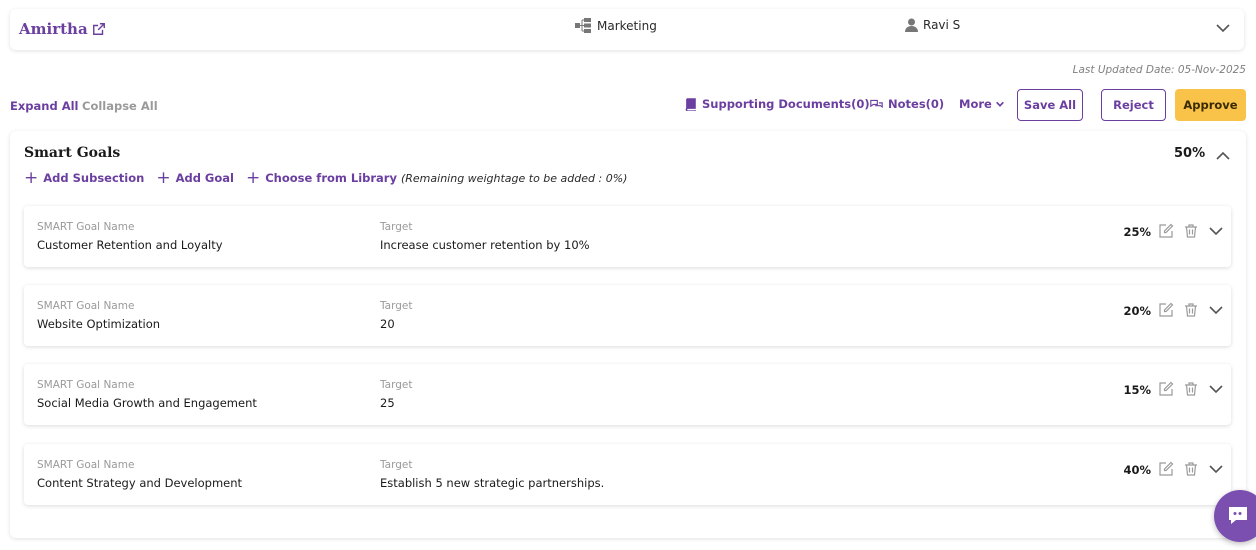 This screenshot has height=550, width=1256. Describe the element at coordinates (911, 25) in the screenshot. I see `user-icon` at that location.